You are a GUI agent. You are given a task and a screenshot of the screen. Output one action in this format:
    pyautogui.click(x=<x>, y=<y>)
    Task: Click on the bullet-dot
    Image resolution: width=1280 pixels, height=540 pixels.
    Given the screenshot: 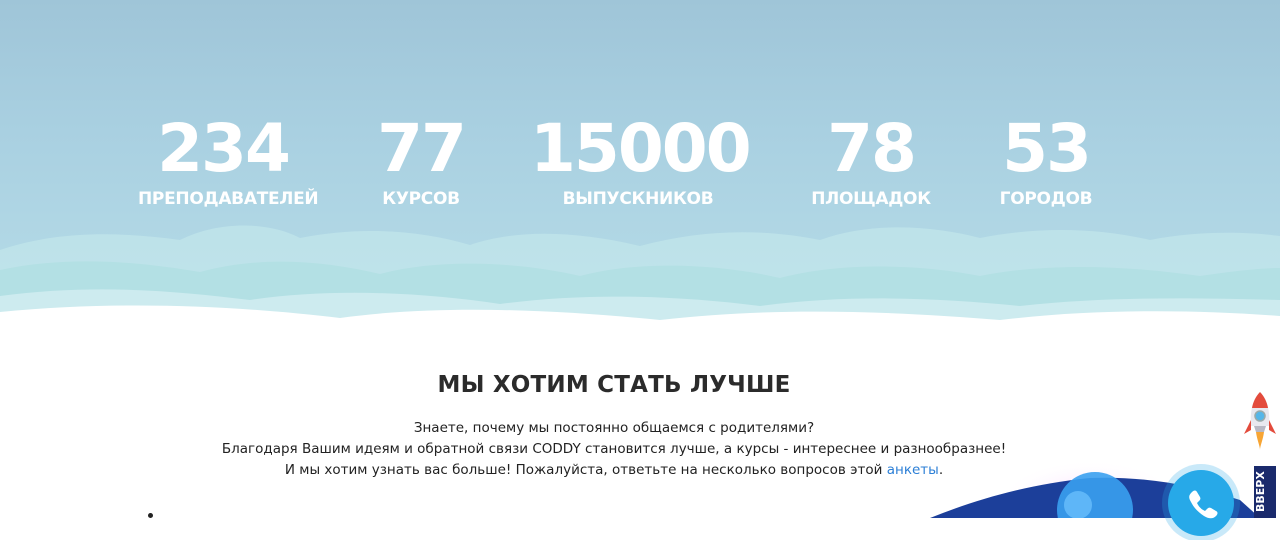 What is the action you would take?
    pyautogui.click(x=150, y=515)
    